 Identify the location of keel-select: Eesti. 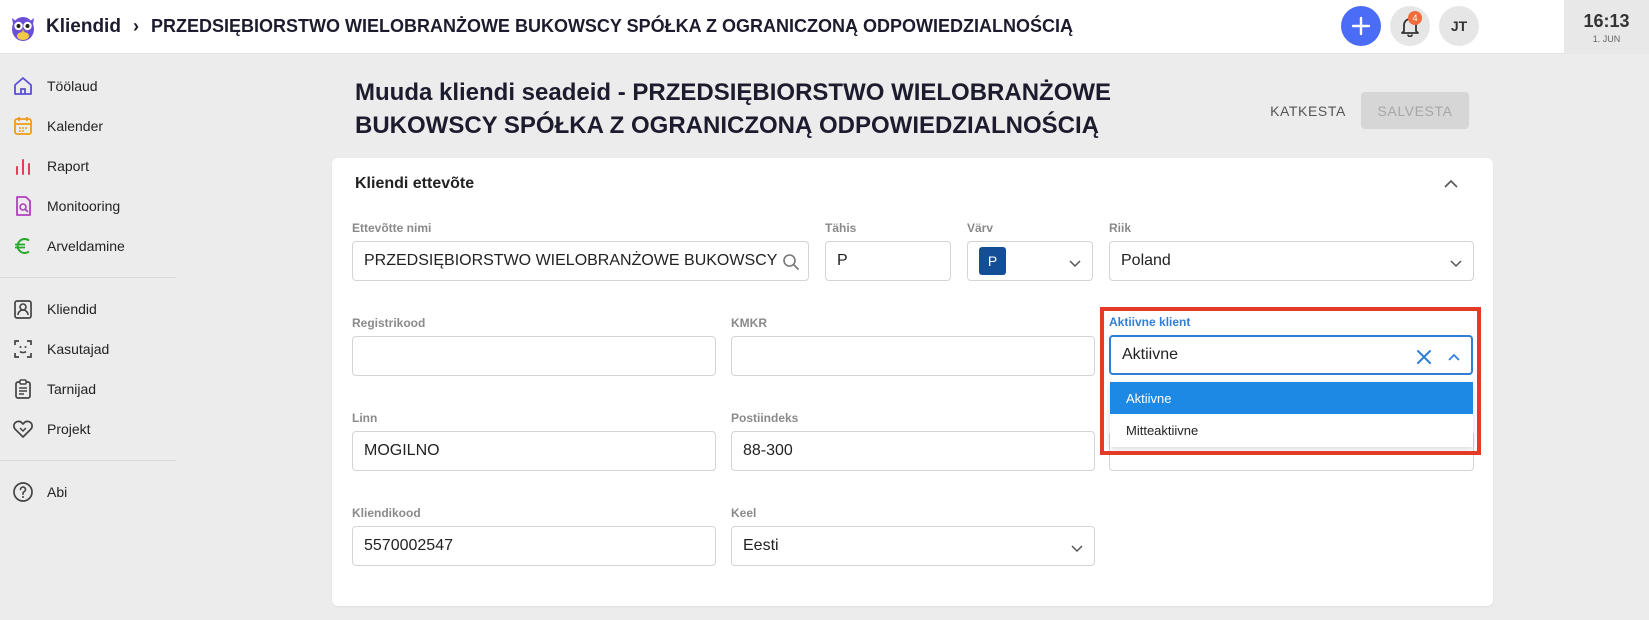
(913, 546).